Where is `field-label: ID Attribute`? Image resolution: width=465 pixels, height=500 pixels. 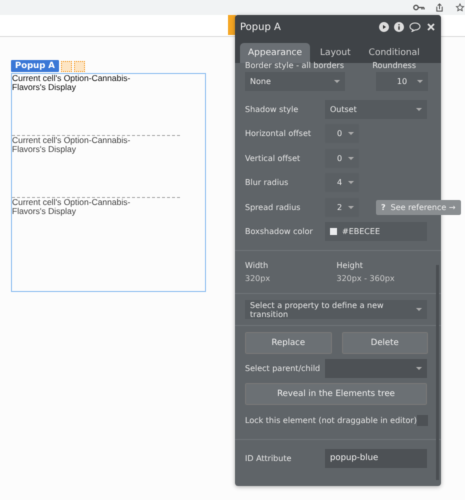
field-label: ID Attribute is located at coordinates (268, 458).